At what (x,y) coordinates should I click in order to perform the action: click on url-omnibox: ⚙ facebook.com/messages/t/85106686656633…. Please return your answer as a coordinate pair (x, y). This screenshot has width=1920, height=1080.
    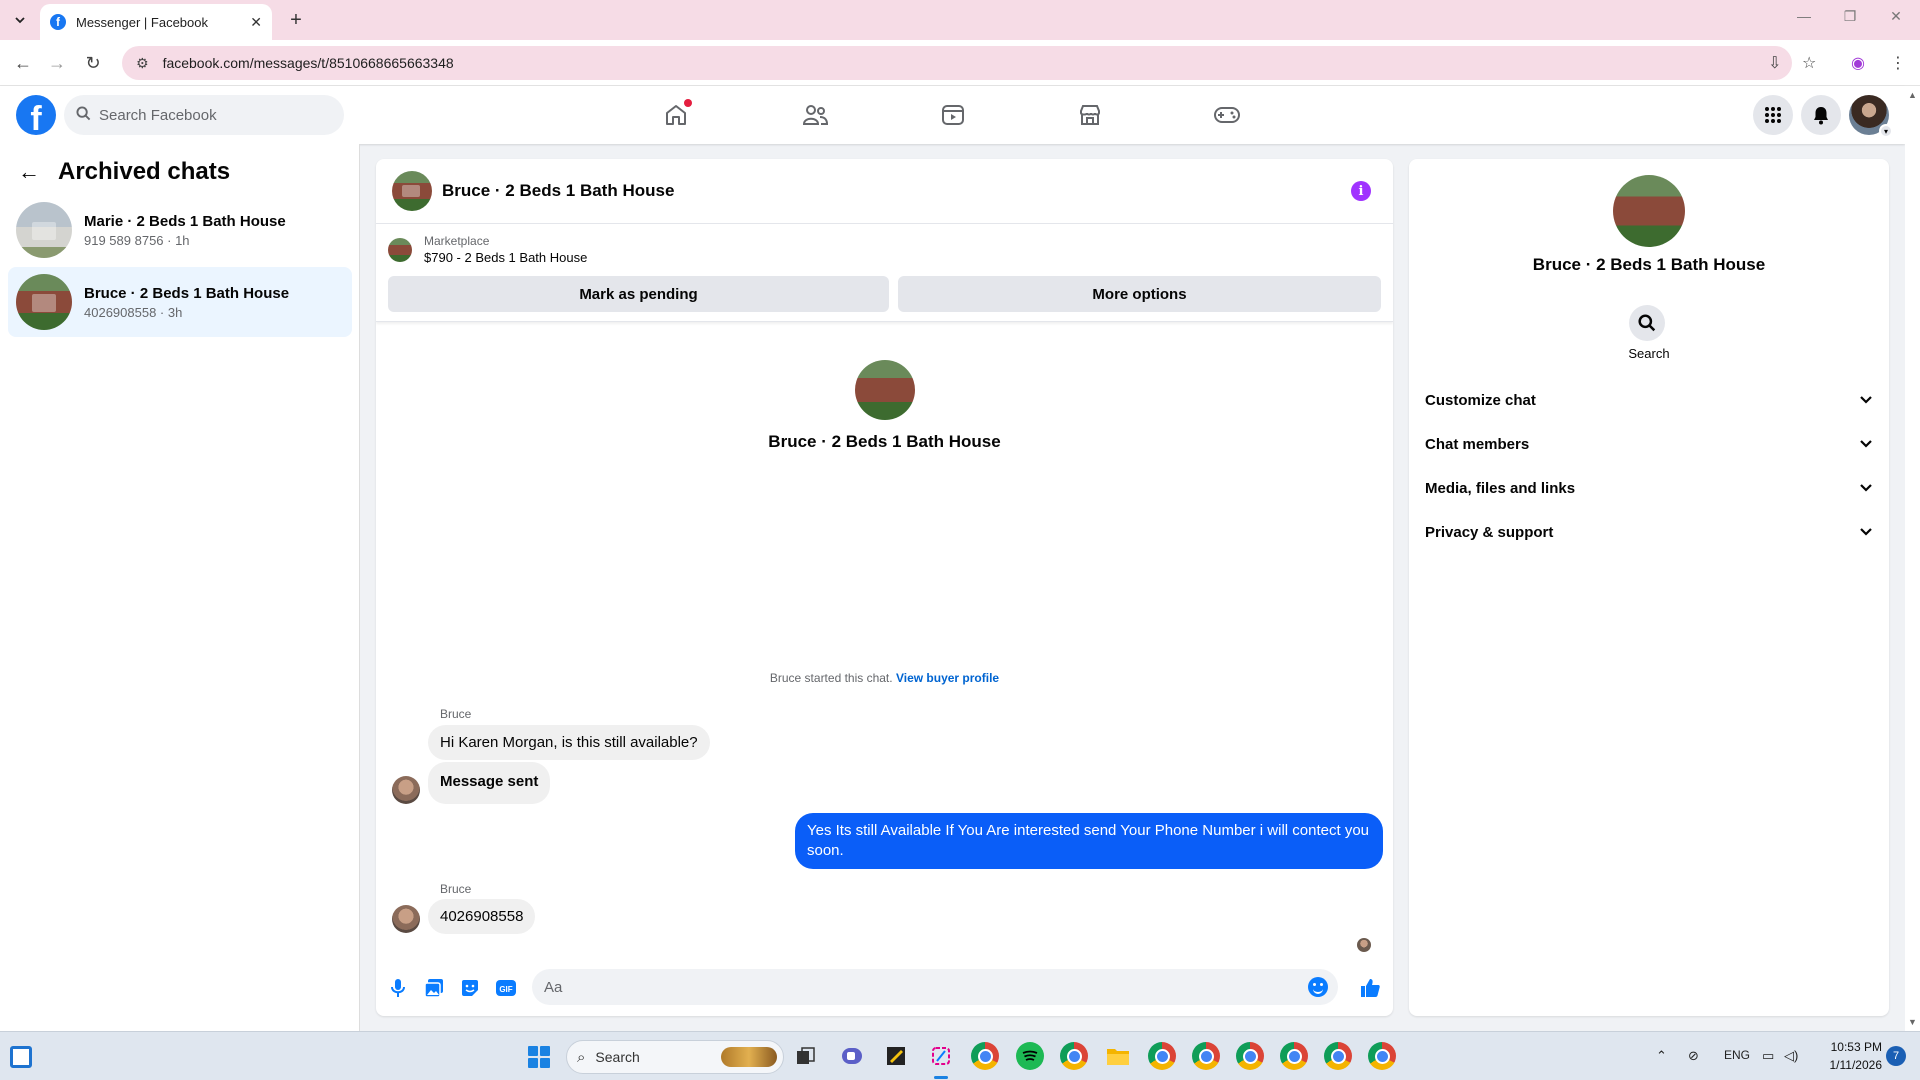
    Looking at the image, I should click on (957, 63).